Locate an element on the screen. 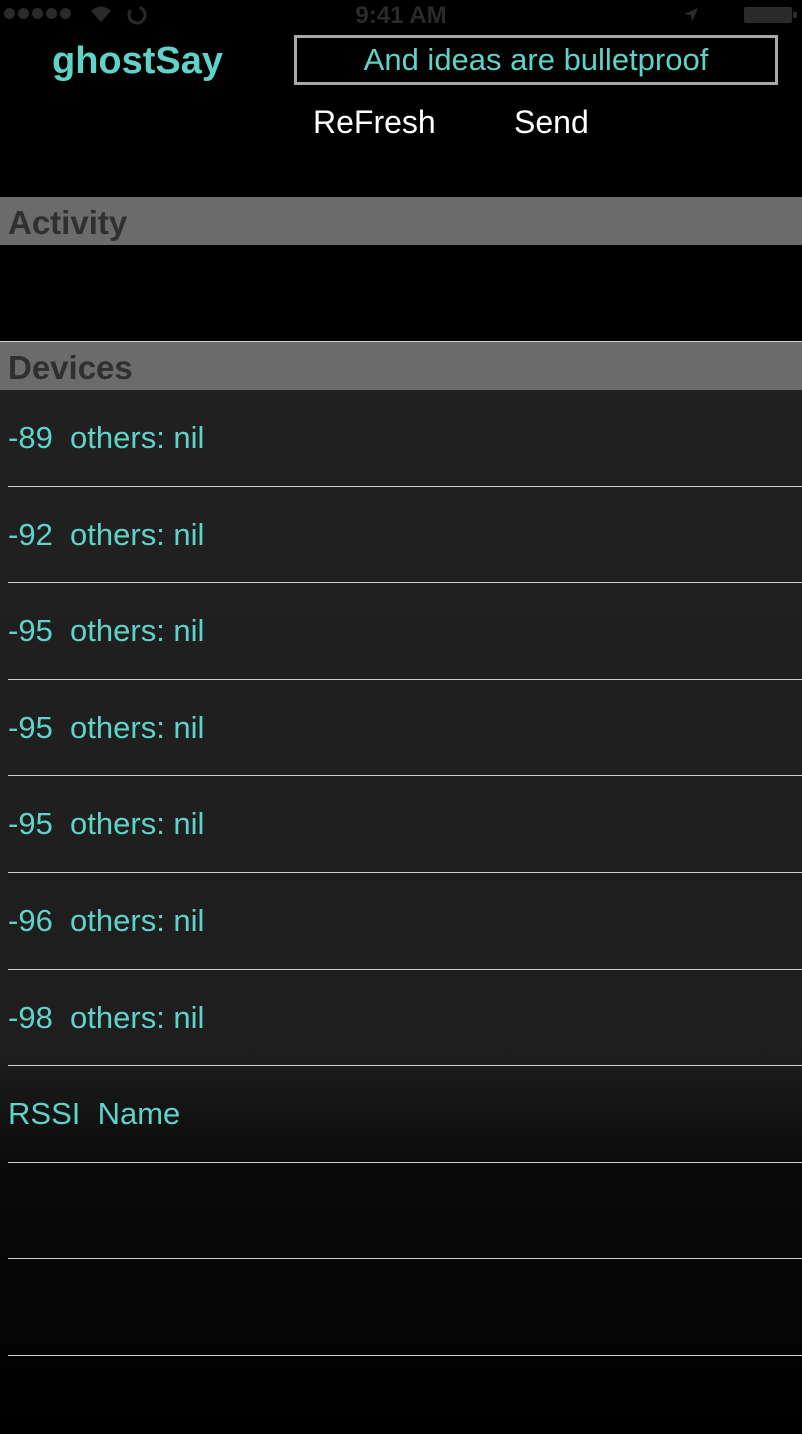 The width and height of the screenshot is (802, 1434). device-row: -98 others: nil is located at coordinates (401, 1018).